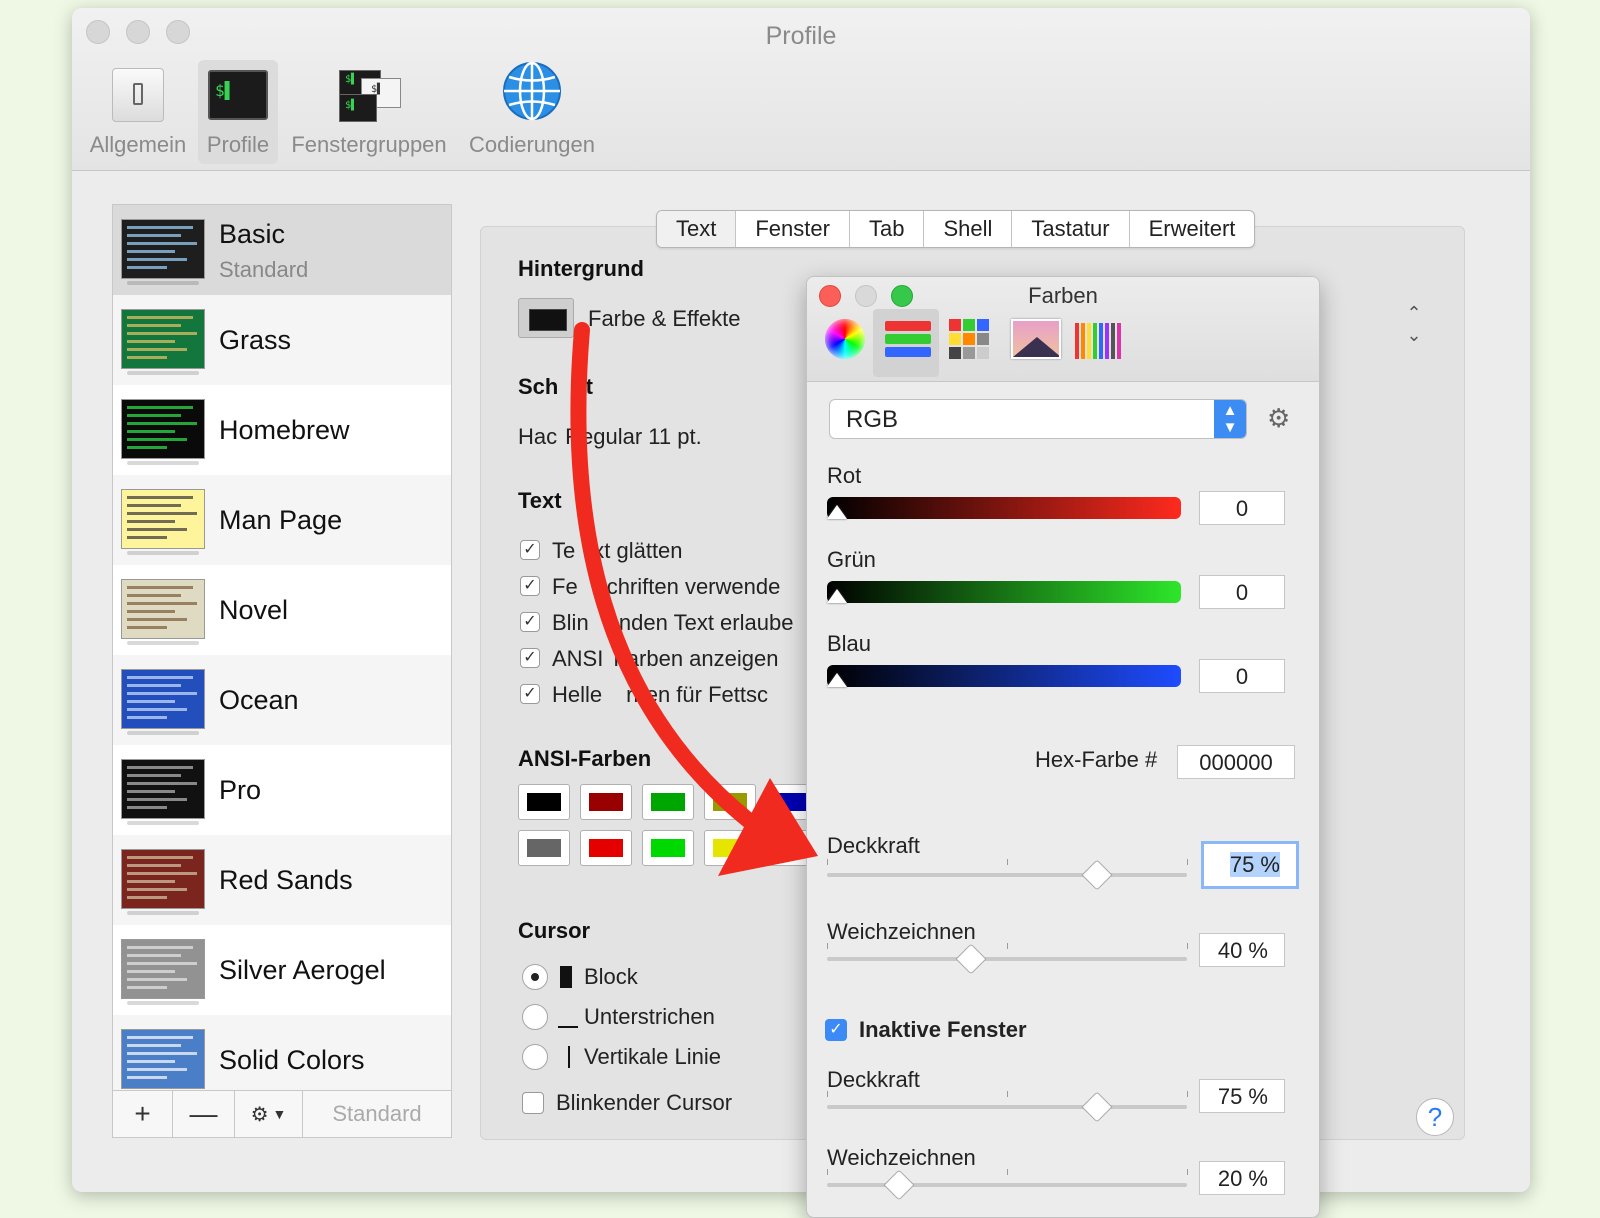 The width and height of the screenshot is (1600, 1218). What do you see at coordinates (1007, 875) in the screenshot?
I see `opacity-slider-track` at bounding box center [1007, 875].